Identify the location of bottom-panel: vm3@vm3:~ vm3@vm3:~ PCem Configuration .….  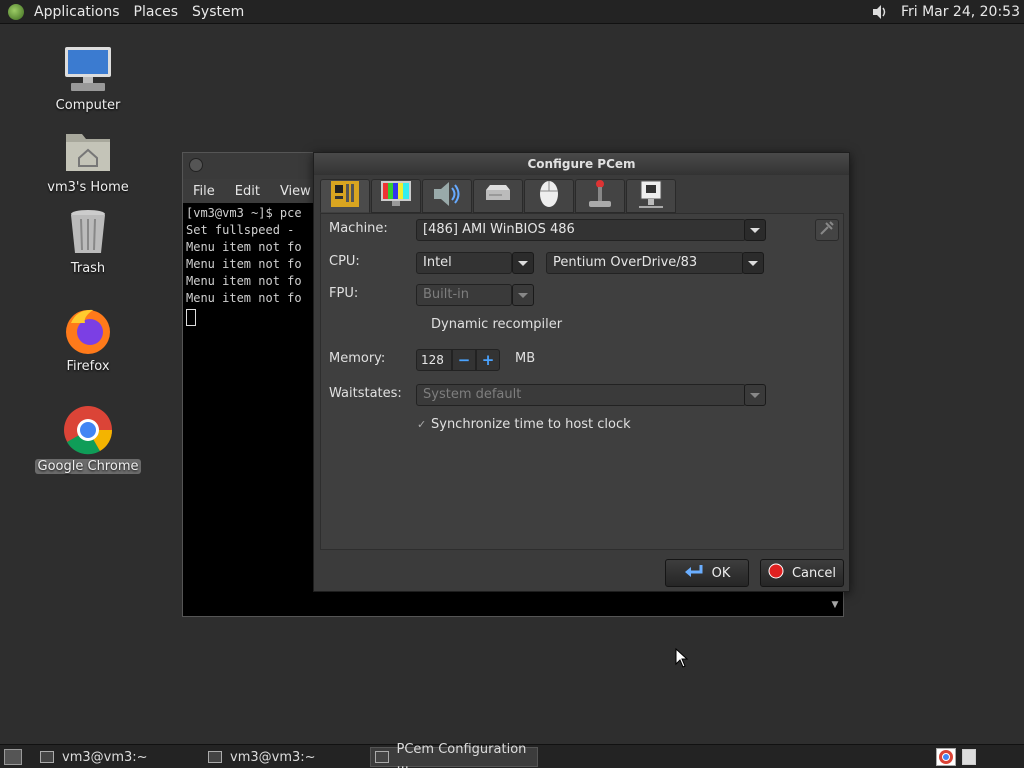
(512, 755).